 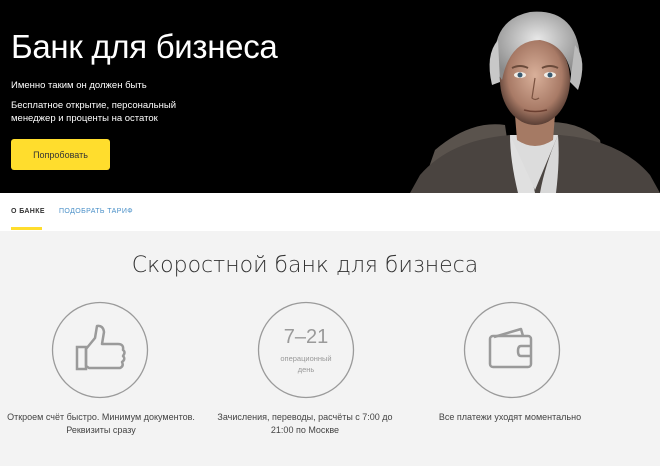 I want to click on operating-caption-line2: день, so click(x=306, y=369).